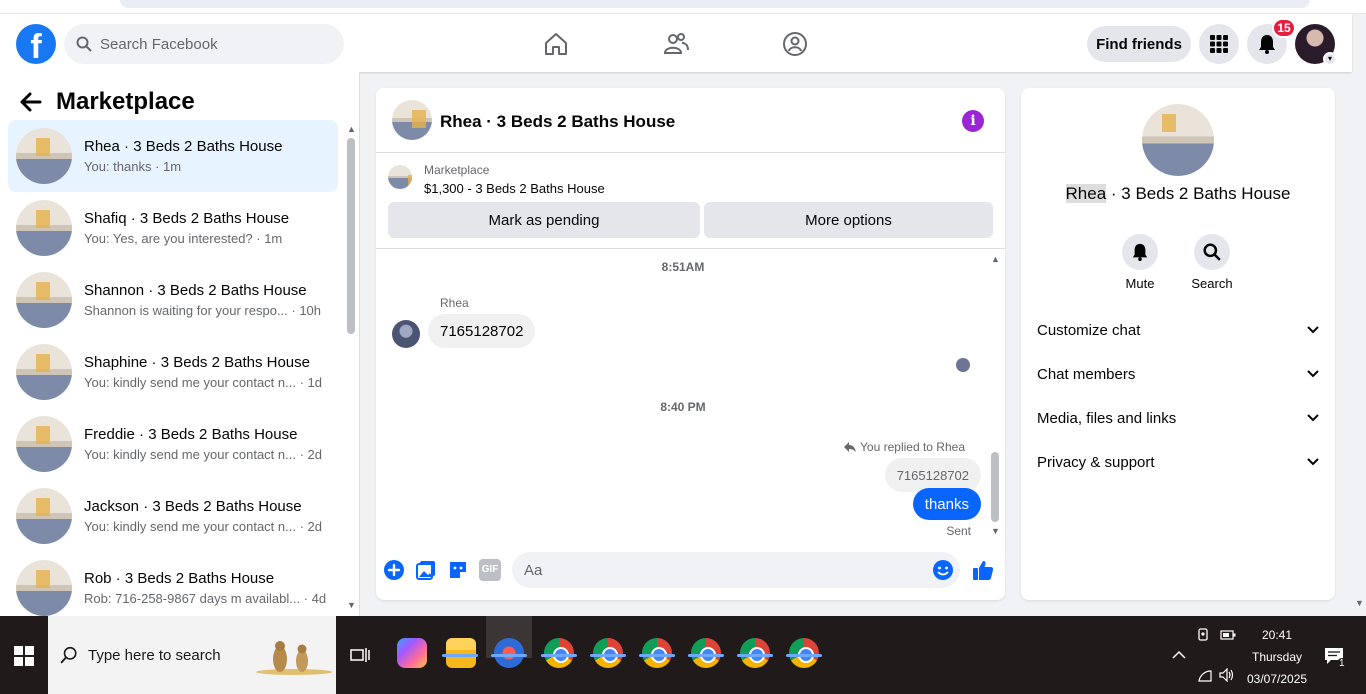 This screenshot has height=694, width=1366. I want to click on notification-badge: 15, so click(1284, 28).